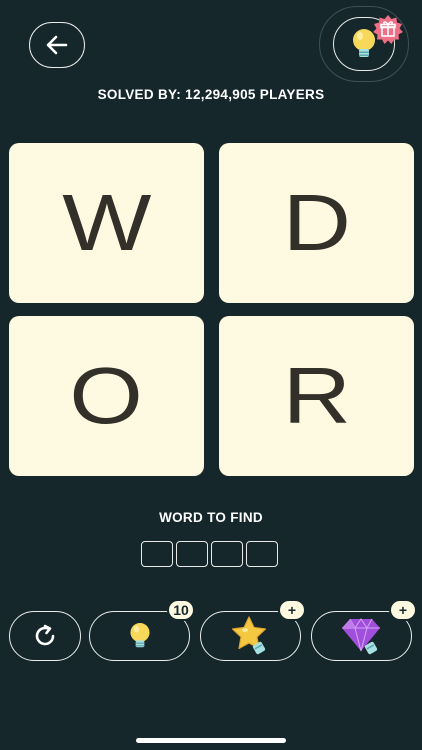  What do you see at coordinates (403, 610) in the screenshot?
I see `gem-add-badge: +` at bounding box center [403, 610].